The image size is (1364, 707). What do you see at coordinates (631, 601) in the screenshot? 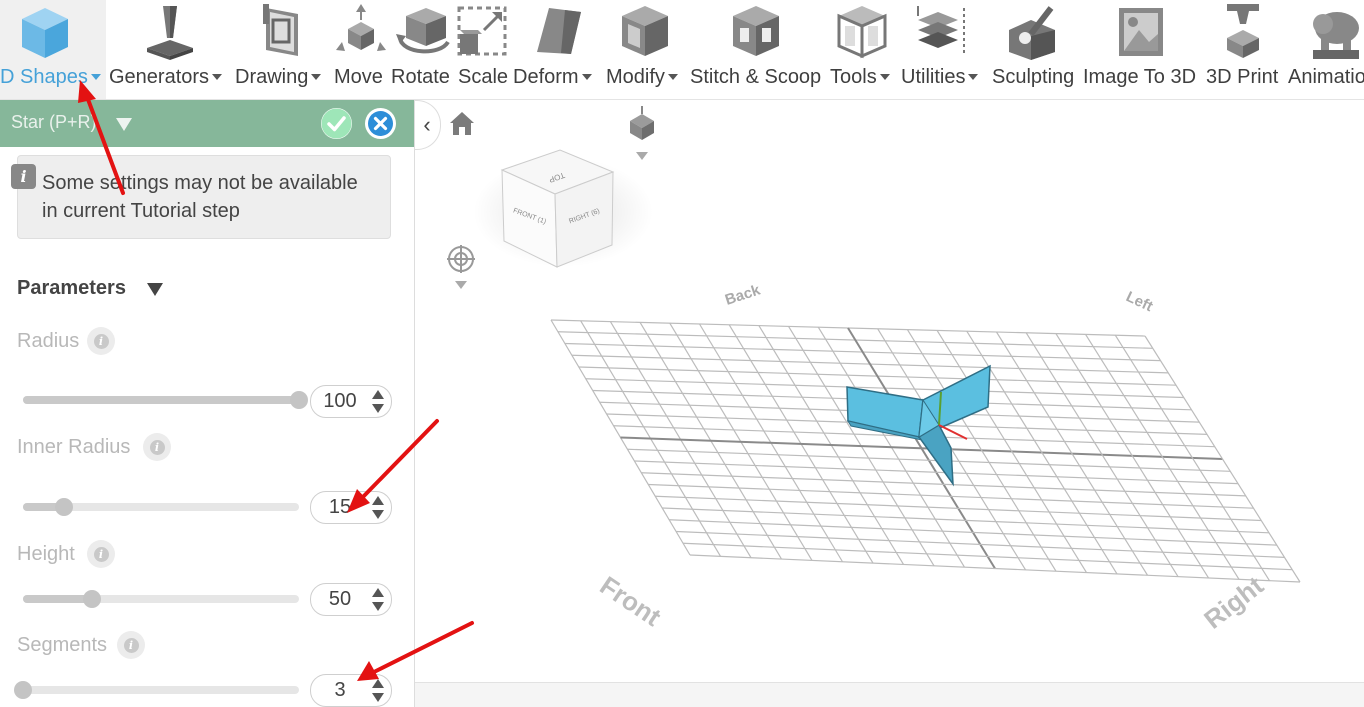
I see `grid-label-front: Front` at bounding box center [631, 601].